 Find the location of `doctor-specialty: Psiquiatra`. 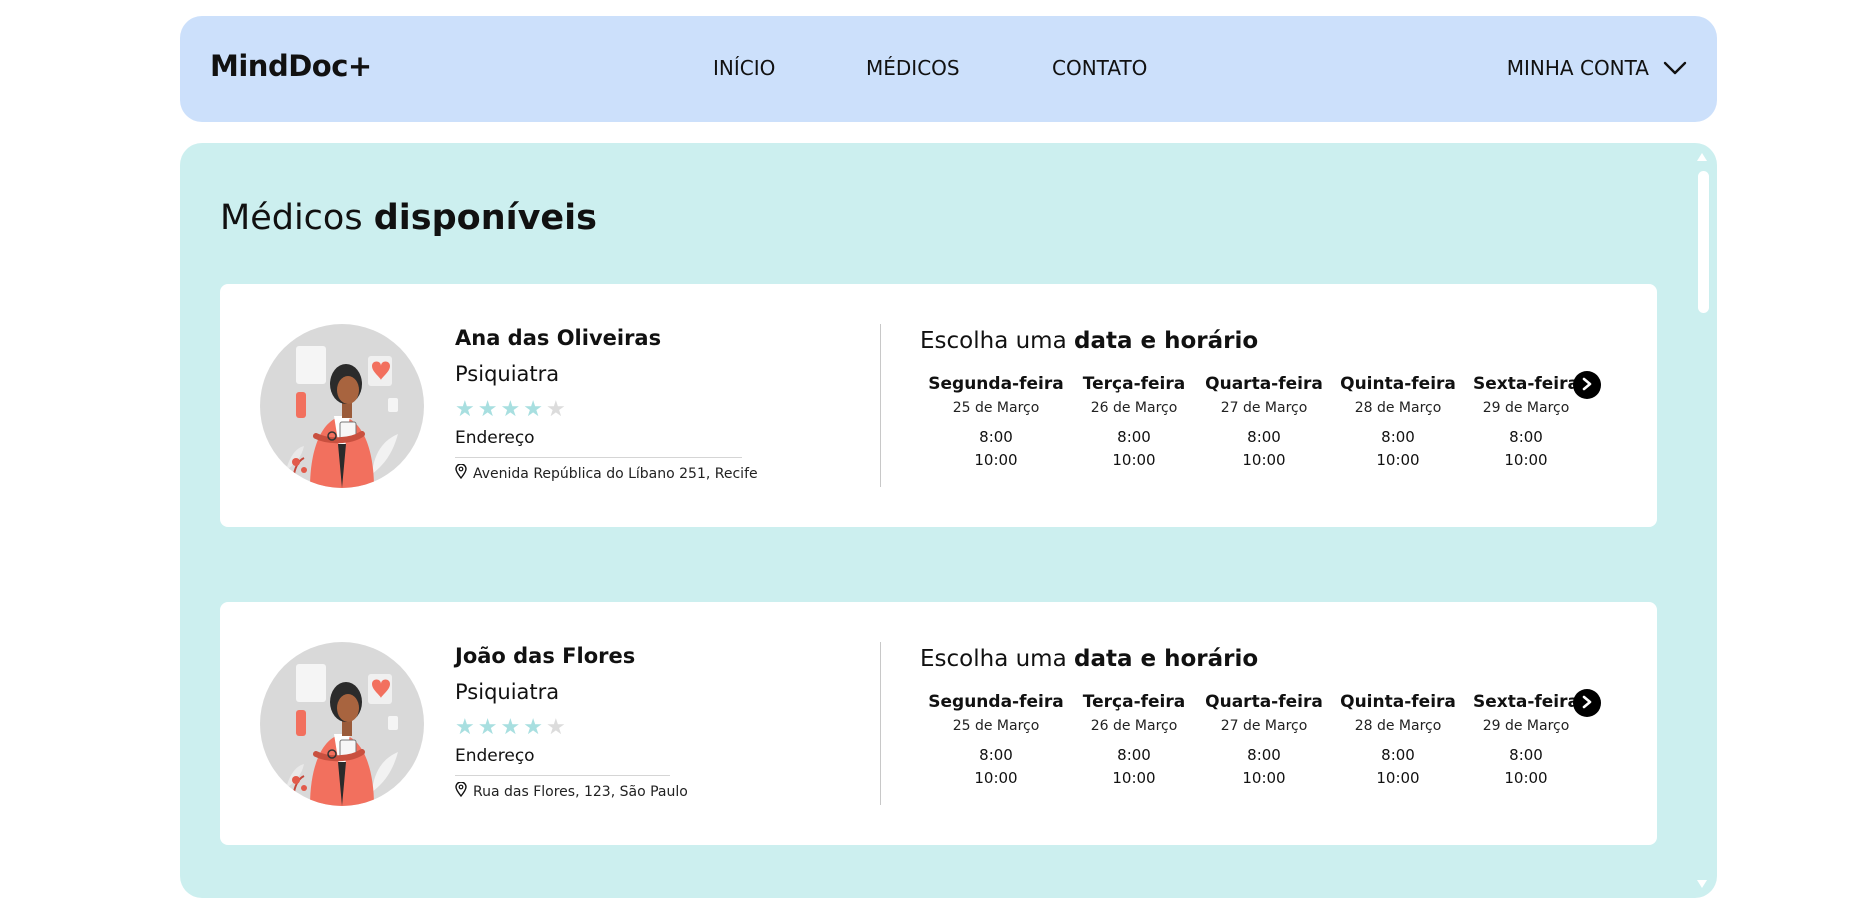

doctor-specialty: Psiquiatra is located at coordinates (507, 374).